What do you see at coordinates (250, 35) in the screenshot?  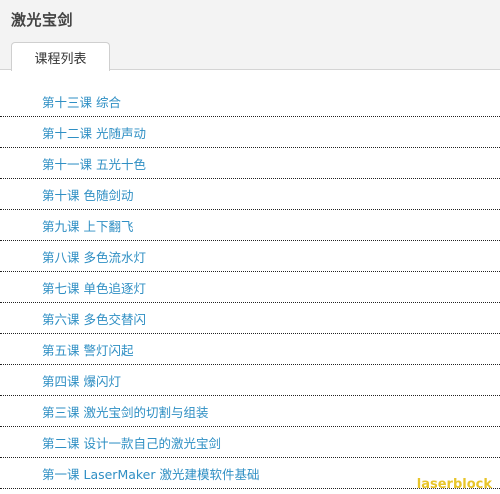 I see `header: 激光宝剑 课程列表` at bounding box center [250, 35].